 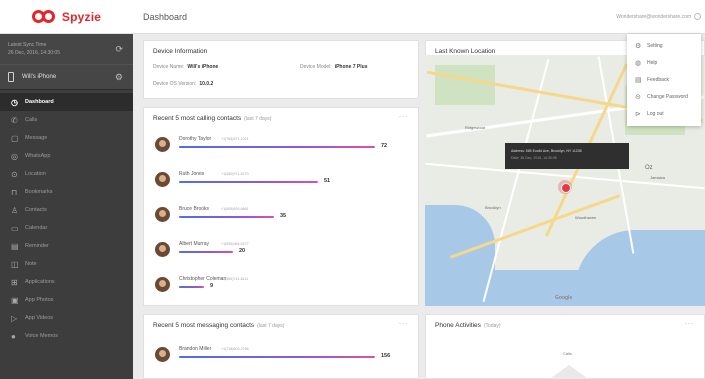 What do you see at coordinates (66, 246) in the screenshot?
I see `sidebar-item-reminder: ▤ Reminder` at bounding box center [66, 246].